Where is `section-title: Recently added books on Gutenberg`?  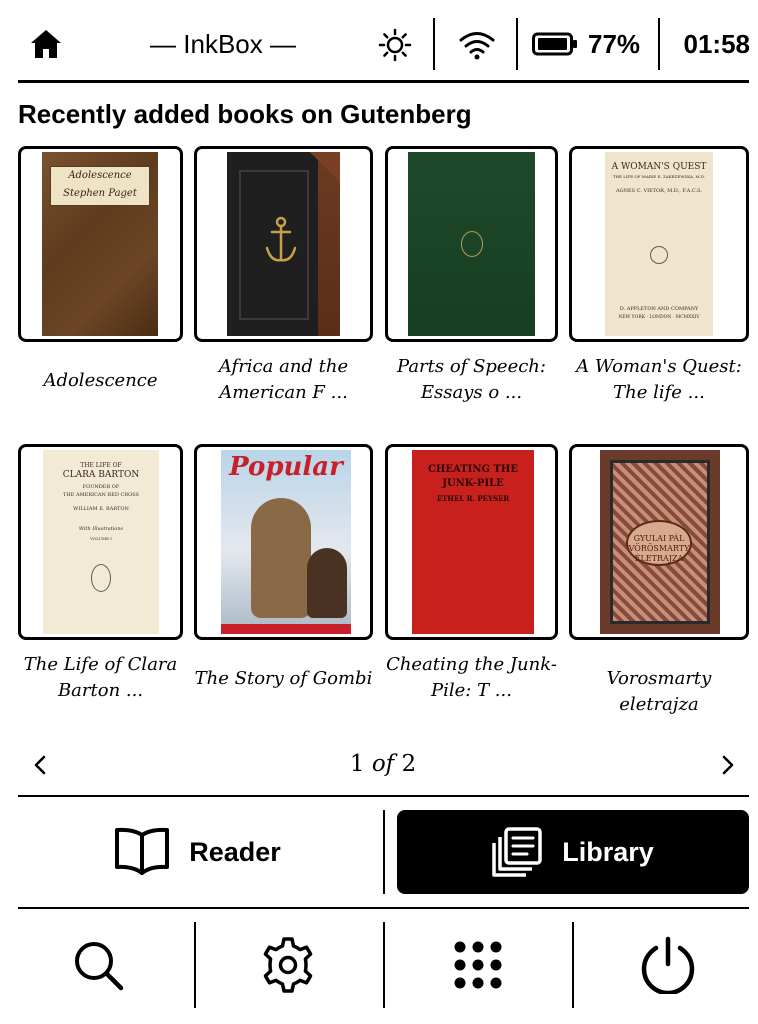
section-title: Recently added books on Gutenberg is located at coordinates (245, 114).